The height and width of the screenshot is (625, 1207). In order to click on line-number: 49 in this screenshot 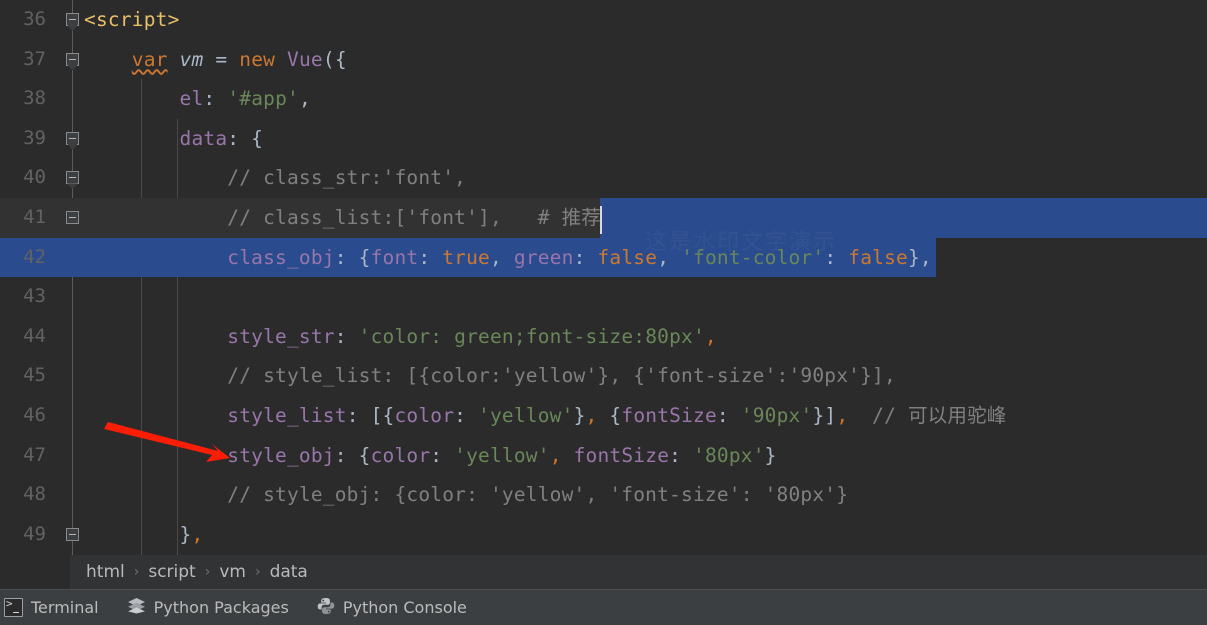, I will do `click(34, 533)`.